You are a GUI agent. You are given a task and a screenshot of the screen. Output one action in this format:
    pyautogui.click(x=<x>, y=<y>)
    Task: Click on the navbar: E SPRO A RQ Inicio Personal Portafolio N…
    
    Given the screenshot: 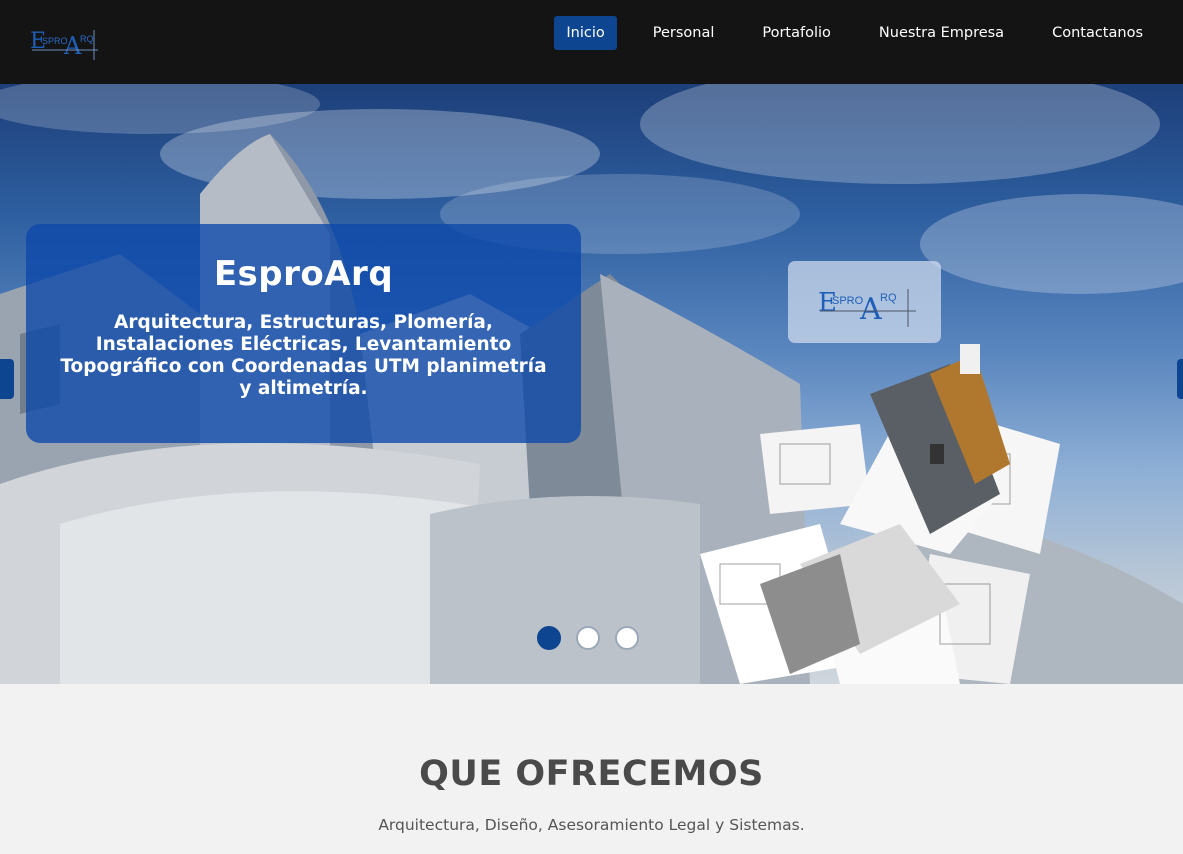 What is the action you would take?
    pyautogui.click(x=591, y=42)
    